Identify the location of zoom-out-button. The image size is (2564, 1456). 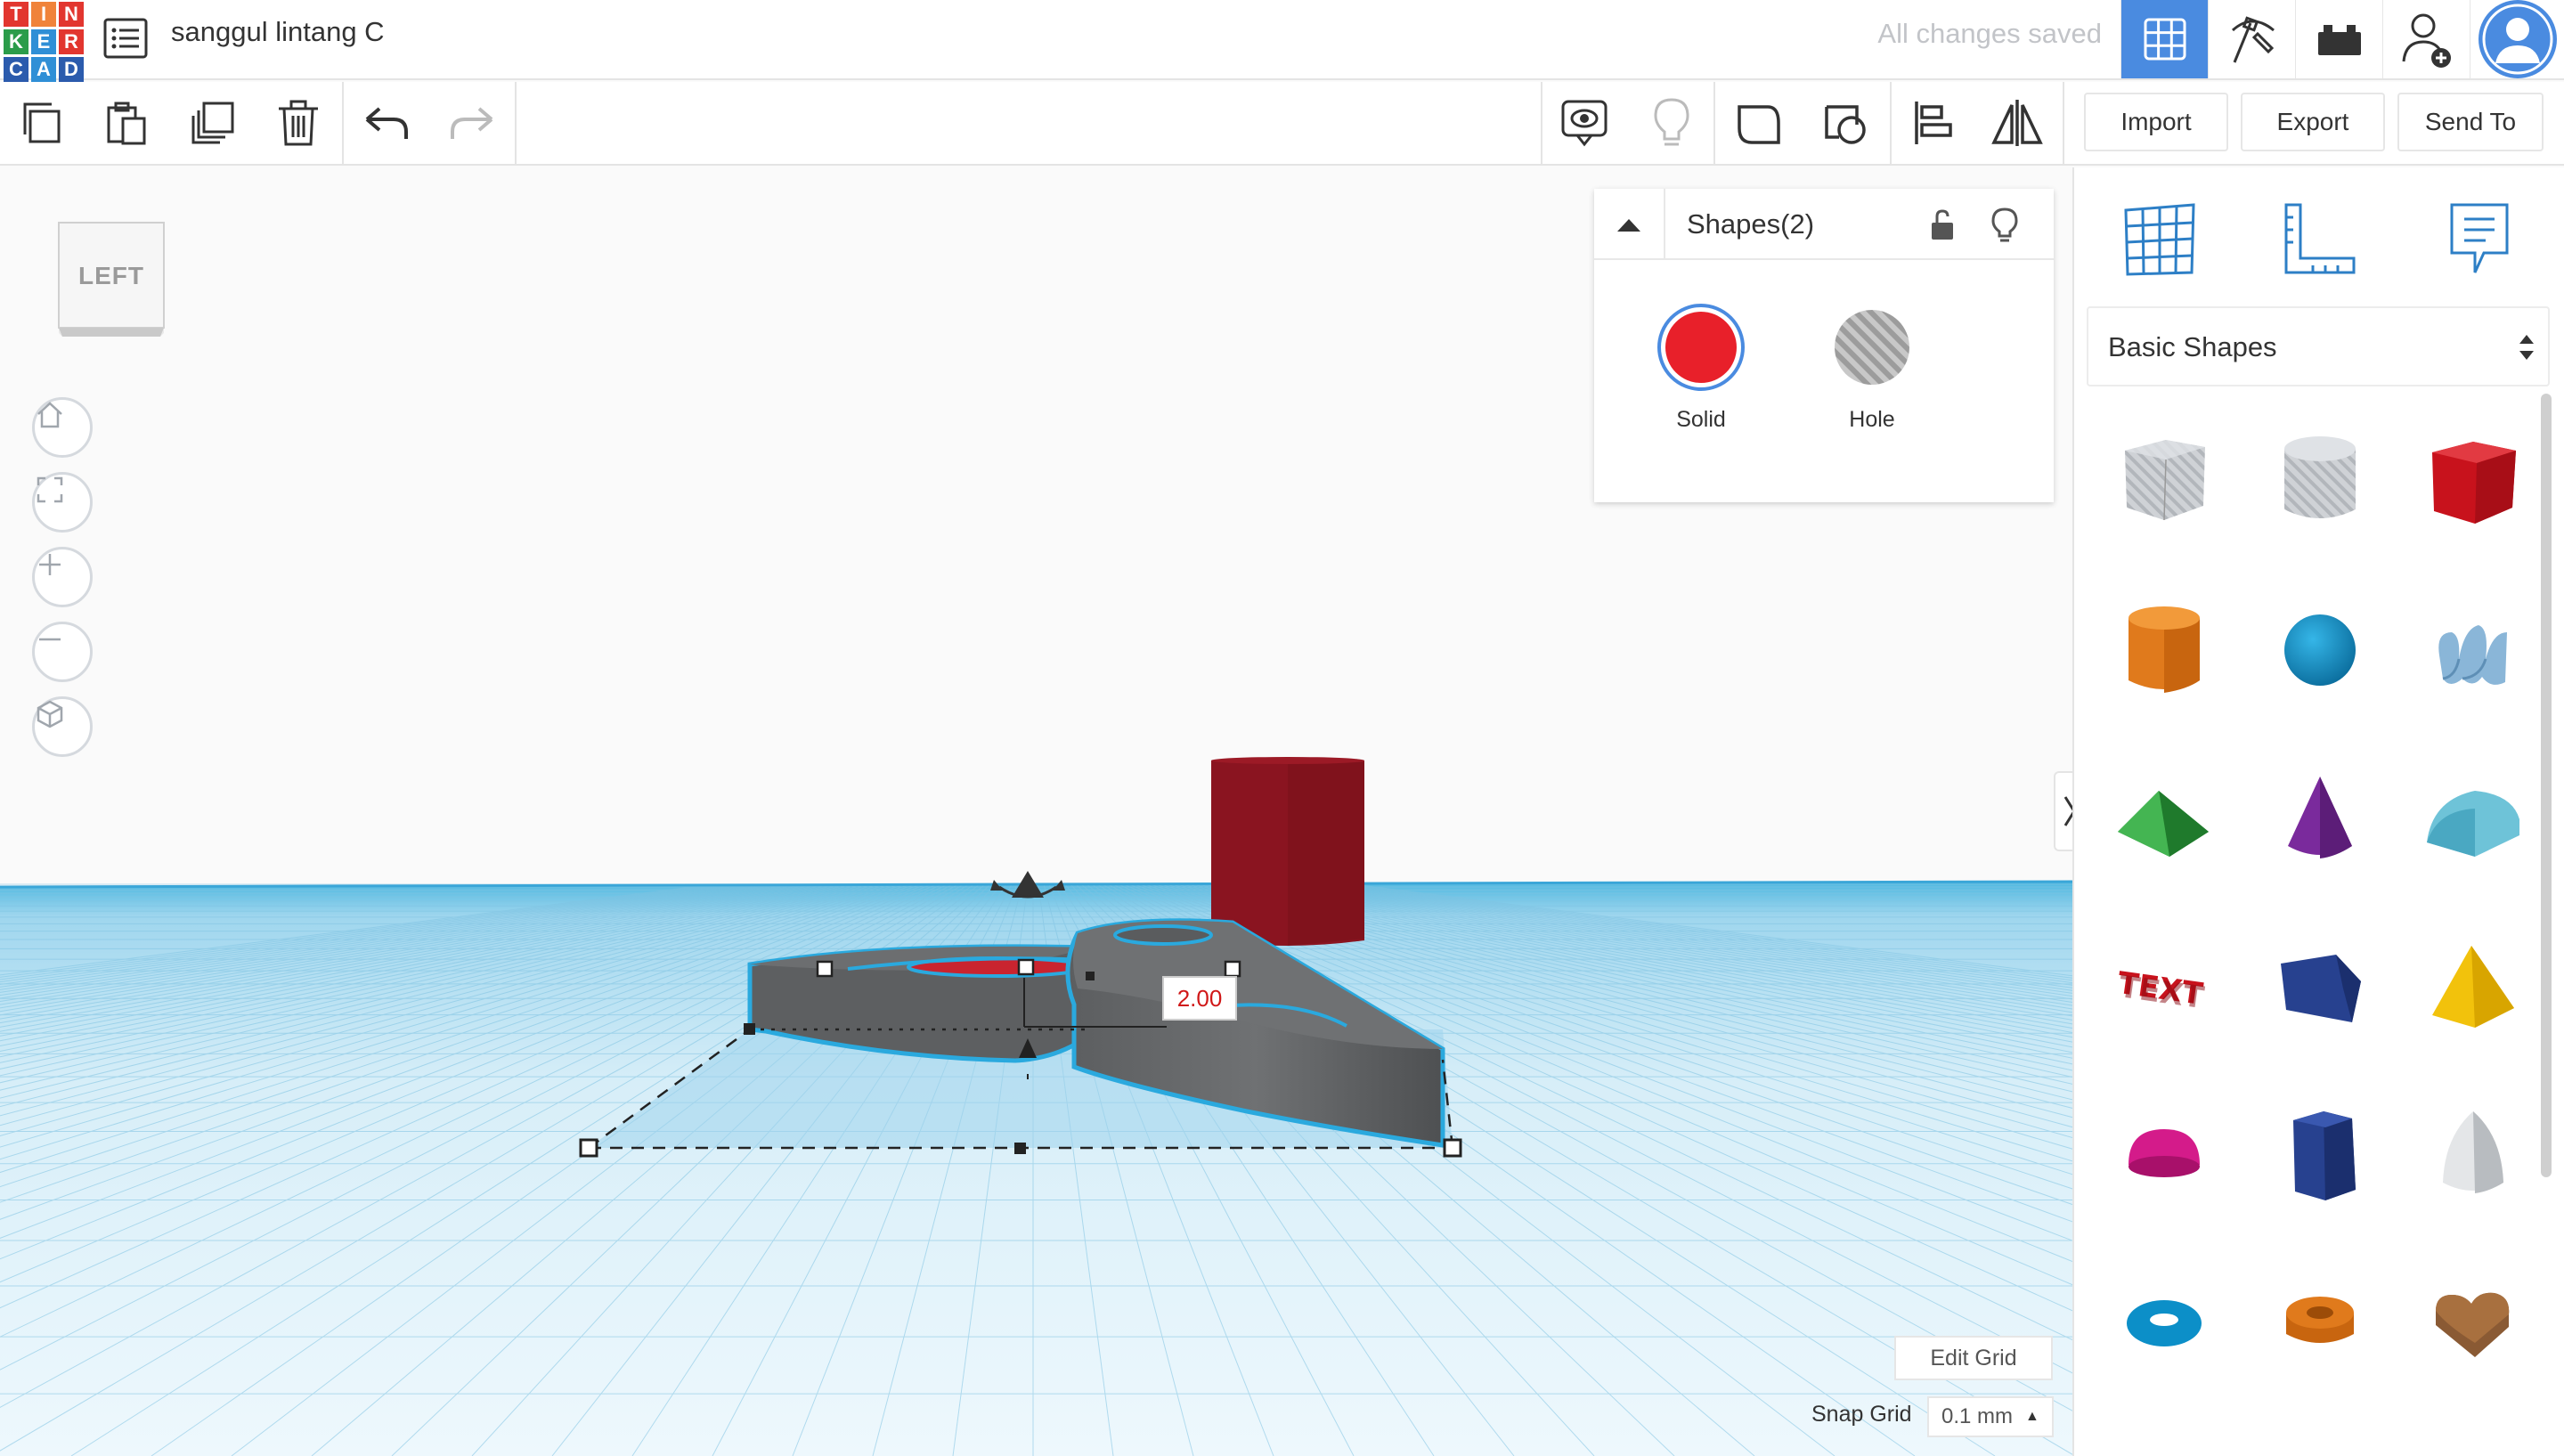
(62, 652).